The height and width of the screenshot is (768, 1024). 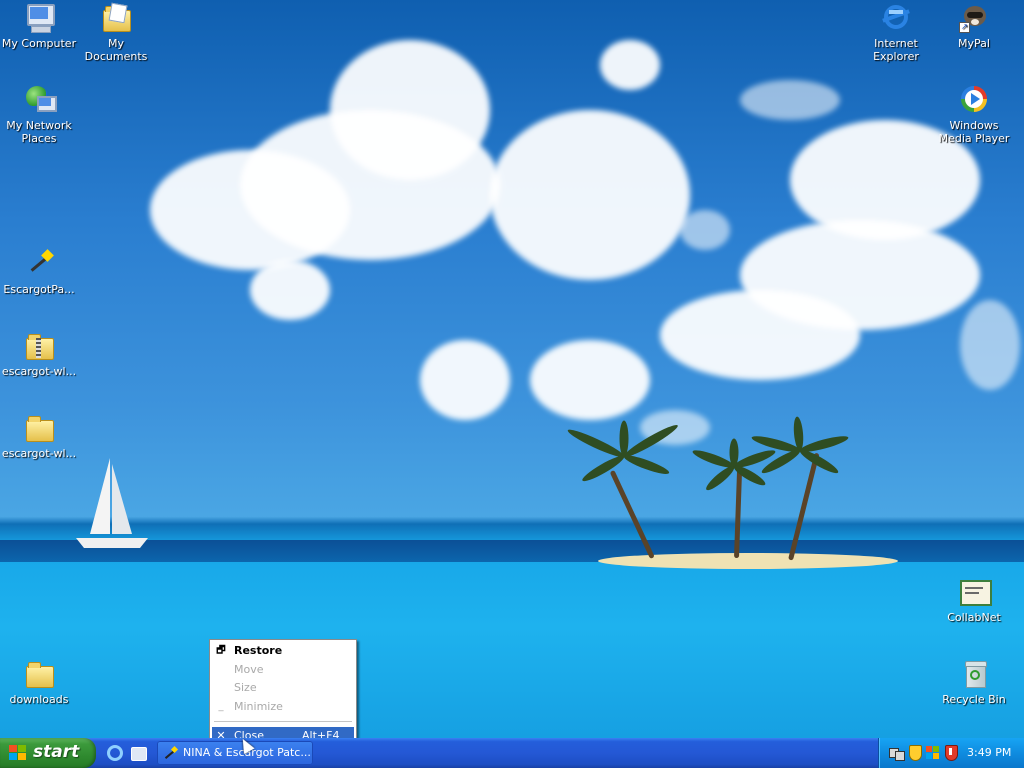 What do you see at coordinates (249, 669) in the screenshot?
I see `menu-item-label: Move` at bounding box center [249, 669].